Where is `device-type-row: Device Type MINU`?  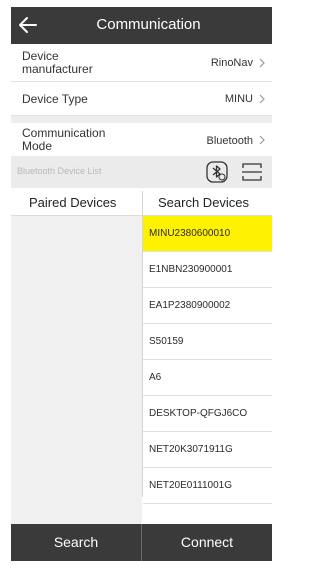
device-type-row: Device Type MINU is located at coordinates (141, 99).